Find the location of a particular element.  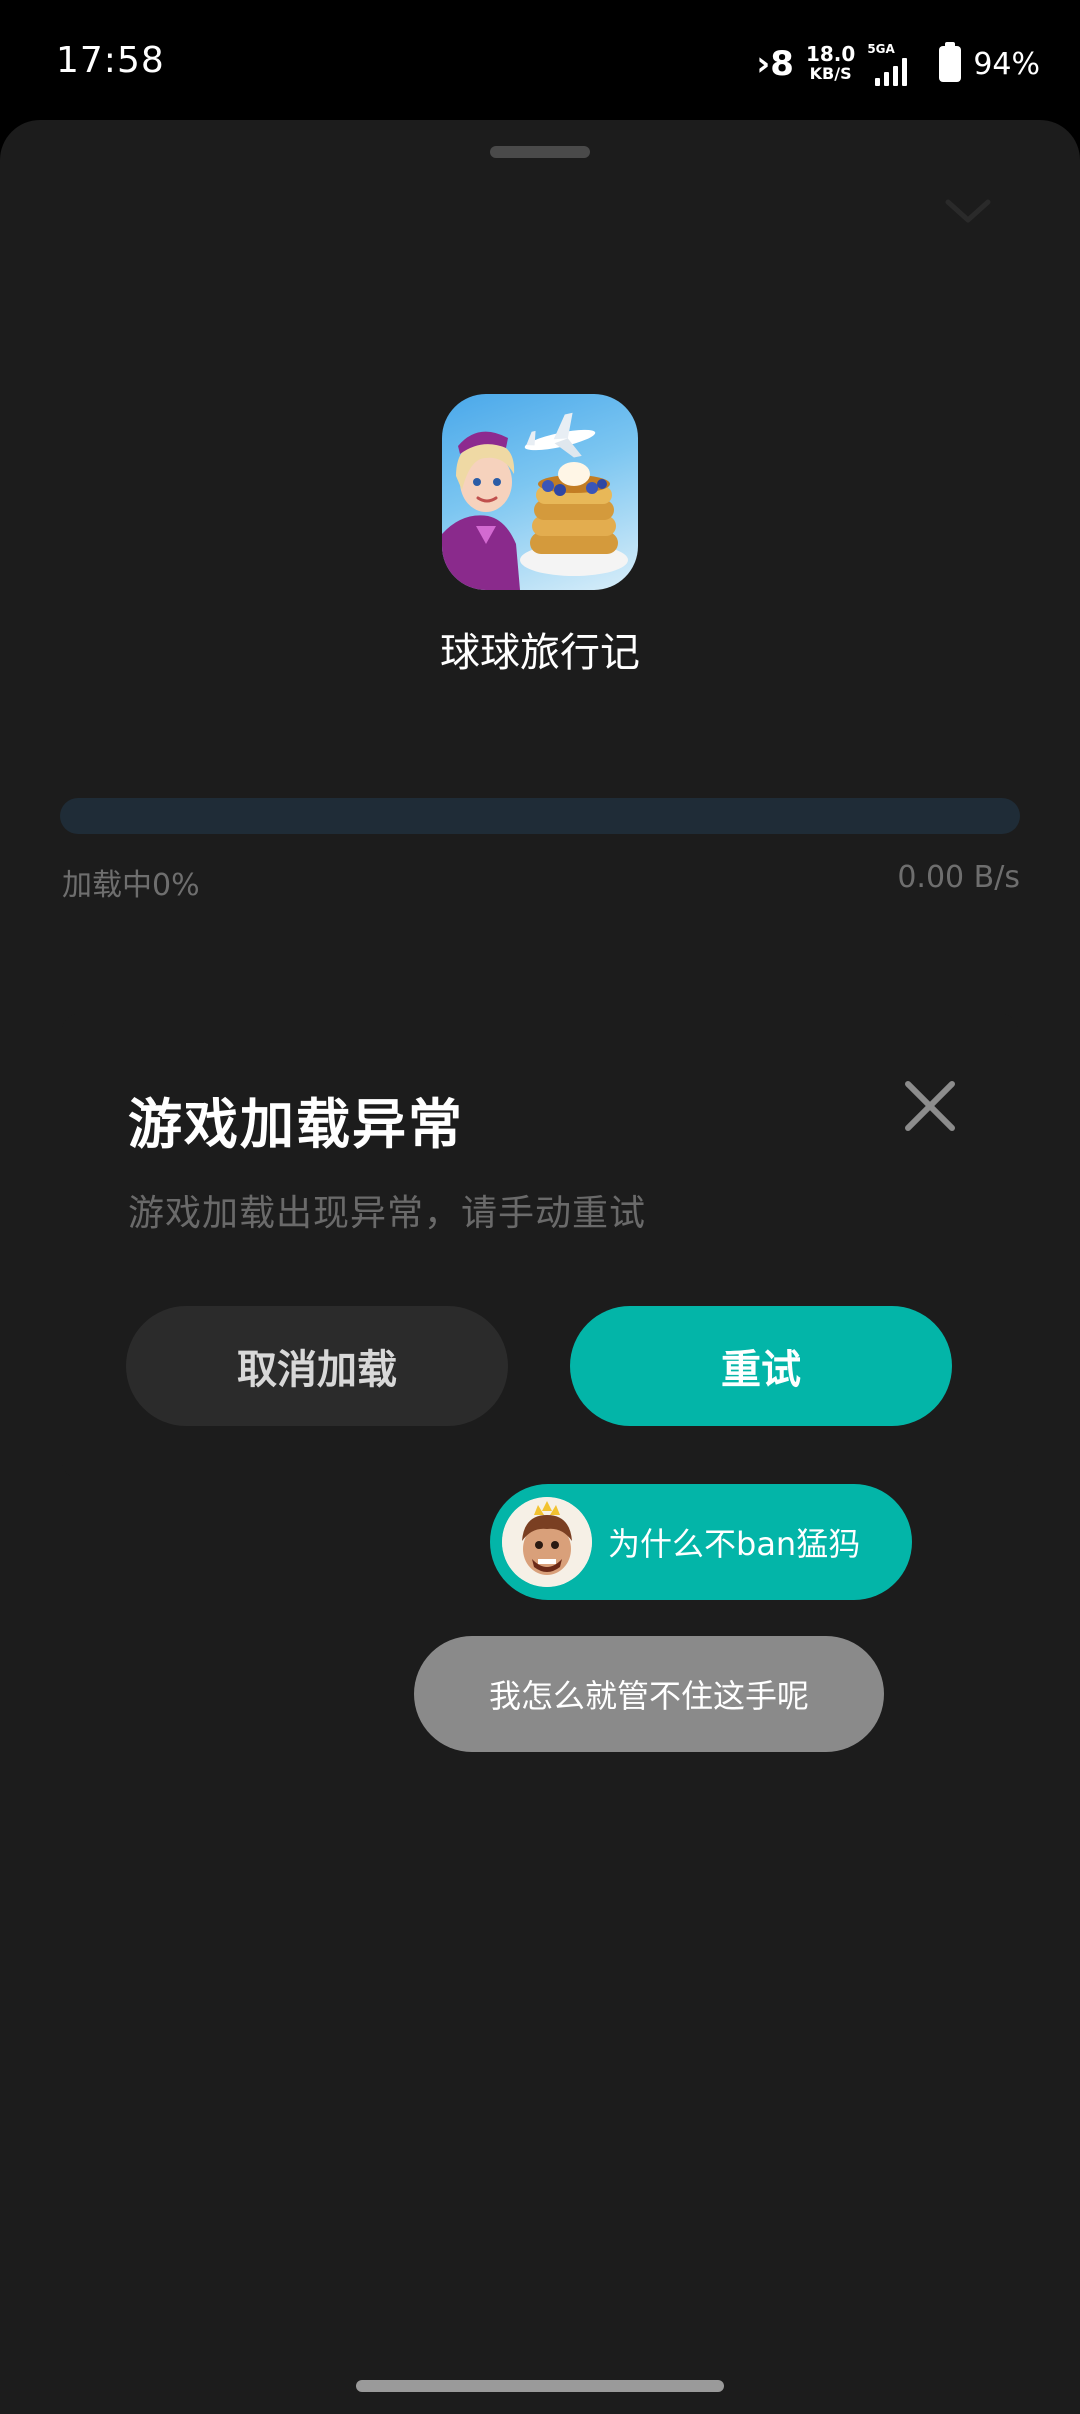

home-indicator is located at coordinates (540, 2386).